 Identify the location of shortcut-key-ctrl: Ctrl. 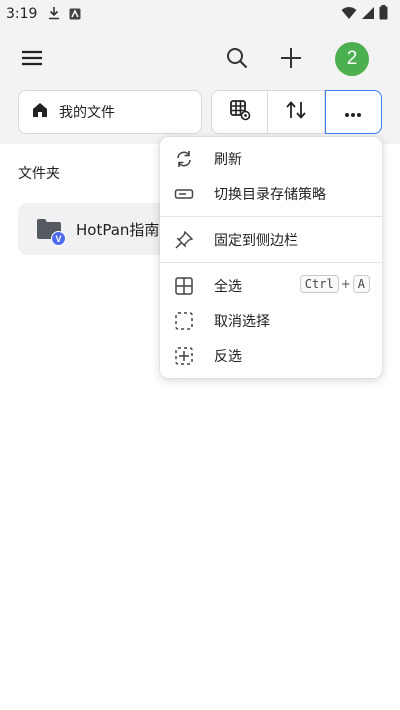
(319, 284).